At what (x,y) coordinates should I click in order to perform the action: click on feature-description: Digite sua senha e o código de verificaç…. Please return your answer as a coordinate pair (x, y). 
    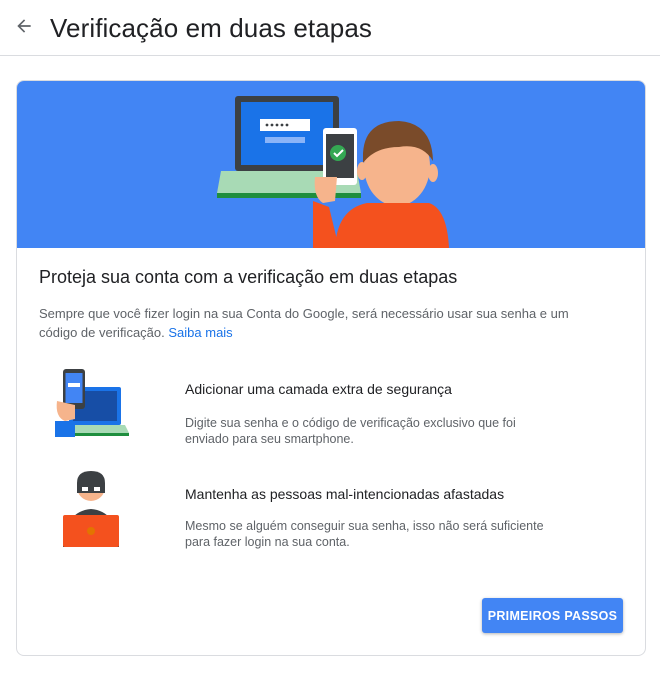
    Looking at the image, I should click on (350, 431).